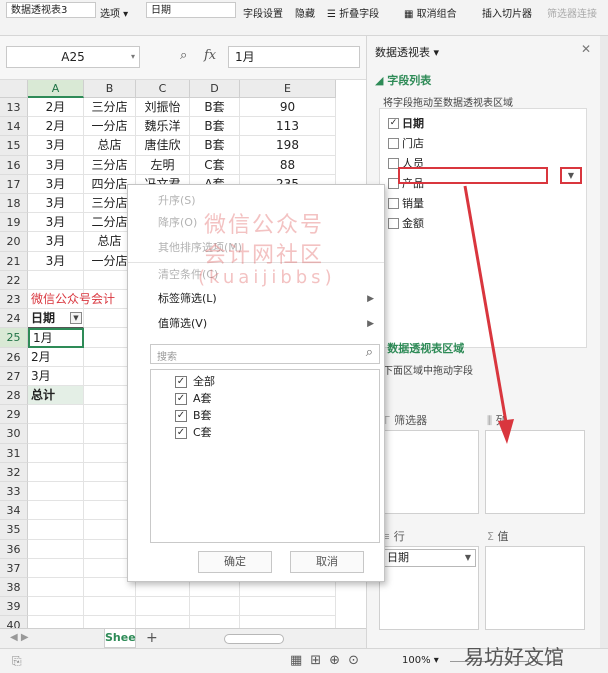 This screenshot has height=673, width=608. I want to click on row-header: 40, so click(14, 622).